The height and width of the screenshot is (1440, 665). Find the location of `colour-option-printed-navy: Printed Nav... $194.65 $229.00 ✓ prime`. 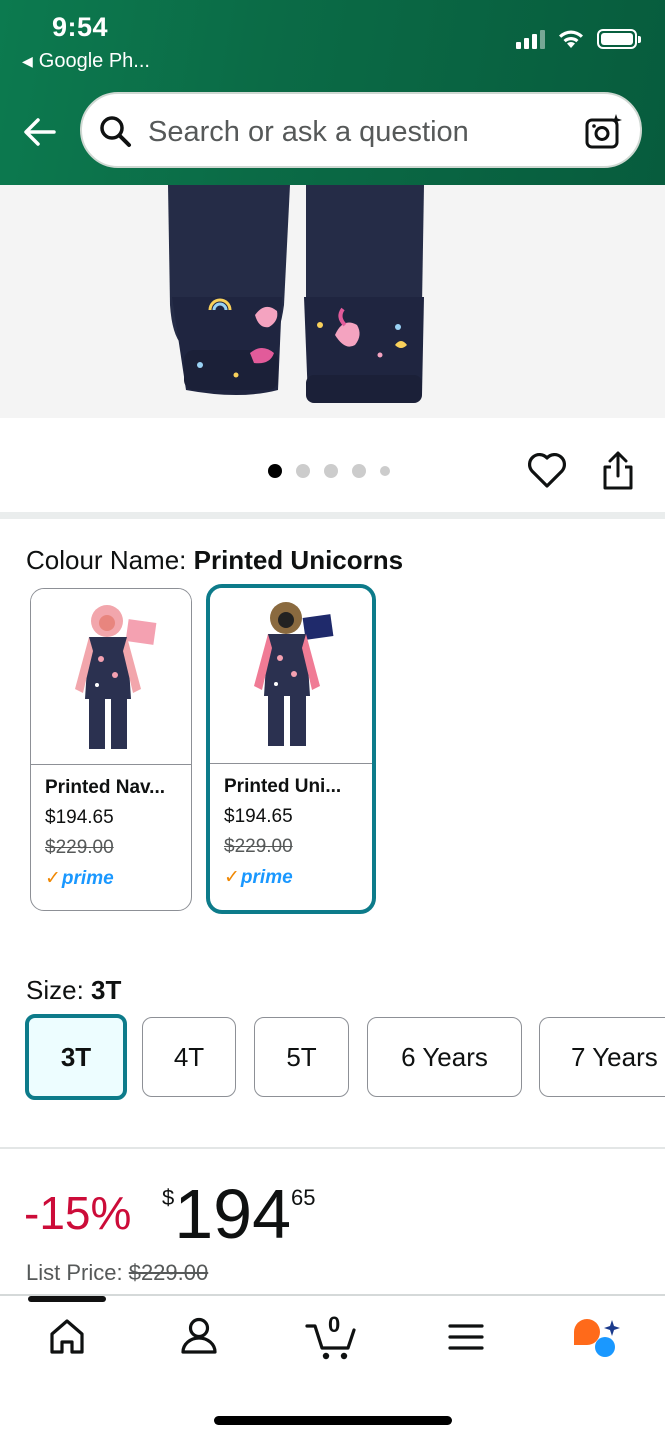

colour-option-printed-navy: Printed Nav... $194.65 $229.00 ✓ prime is located at coordinates (111, 749).